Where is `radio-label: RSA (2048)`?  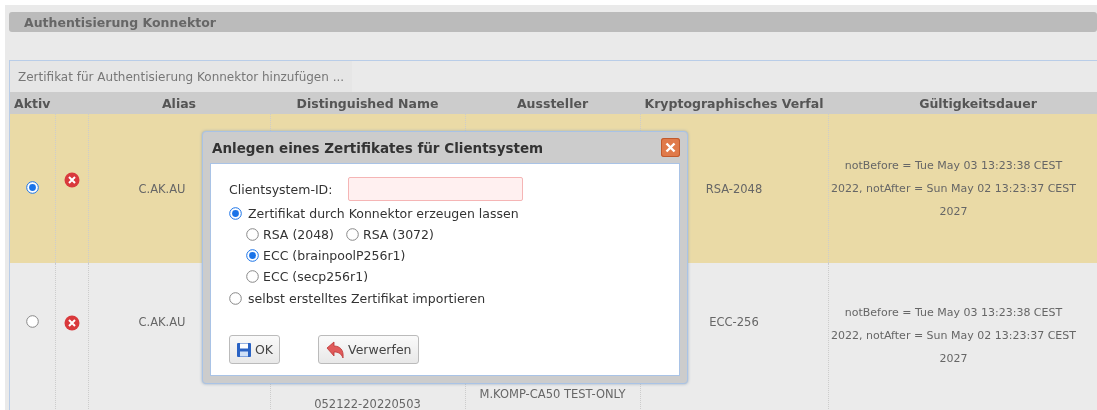
radio-label: RSA (2048) is located at coordinates (298, 234).